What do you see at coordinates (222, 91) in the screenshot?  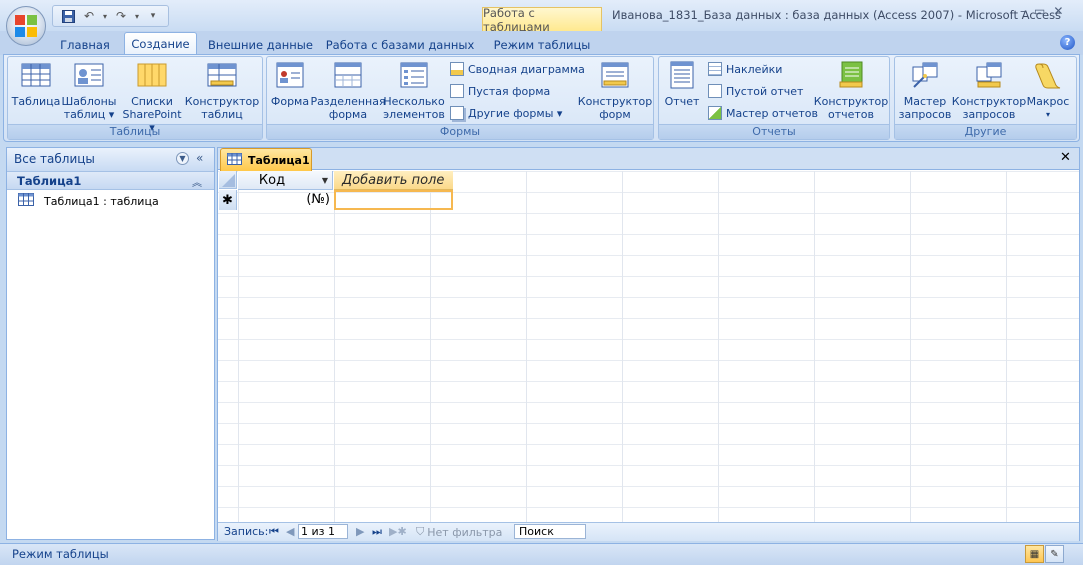 I see `table-designer-button: Конструктор таблиц` at bounding box center [222, 91].